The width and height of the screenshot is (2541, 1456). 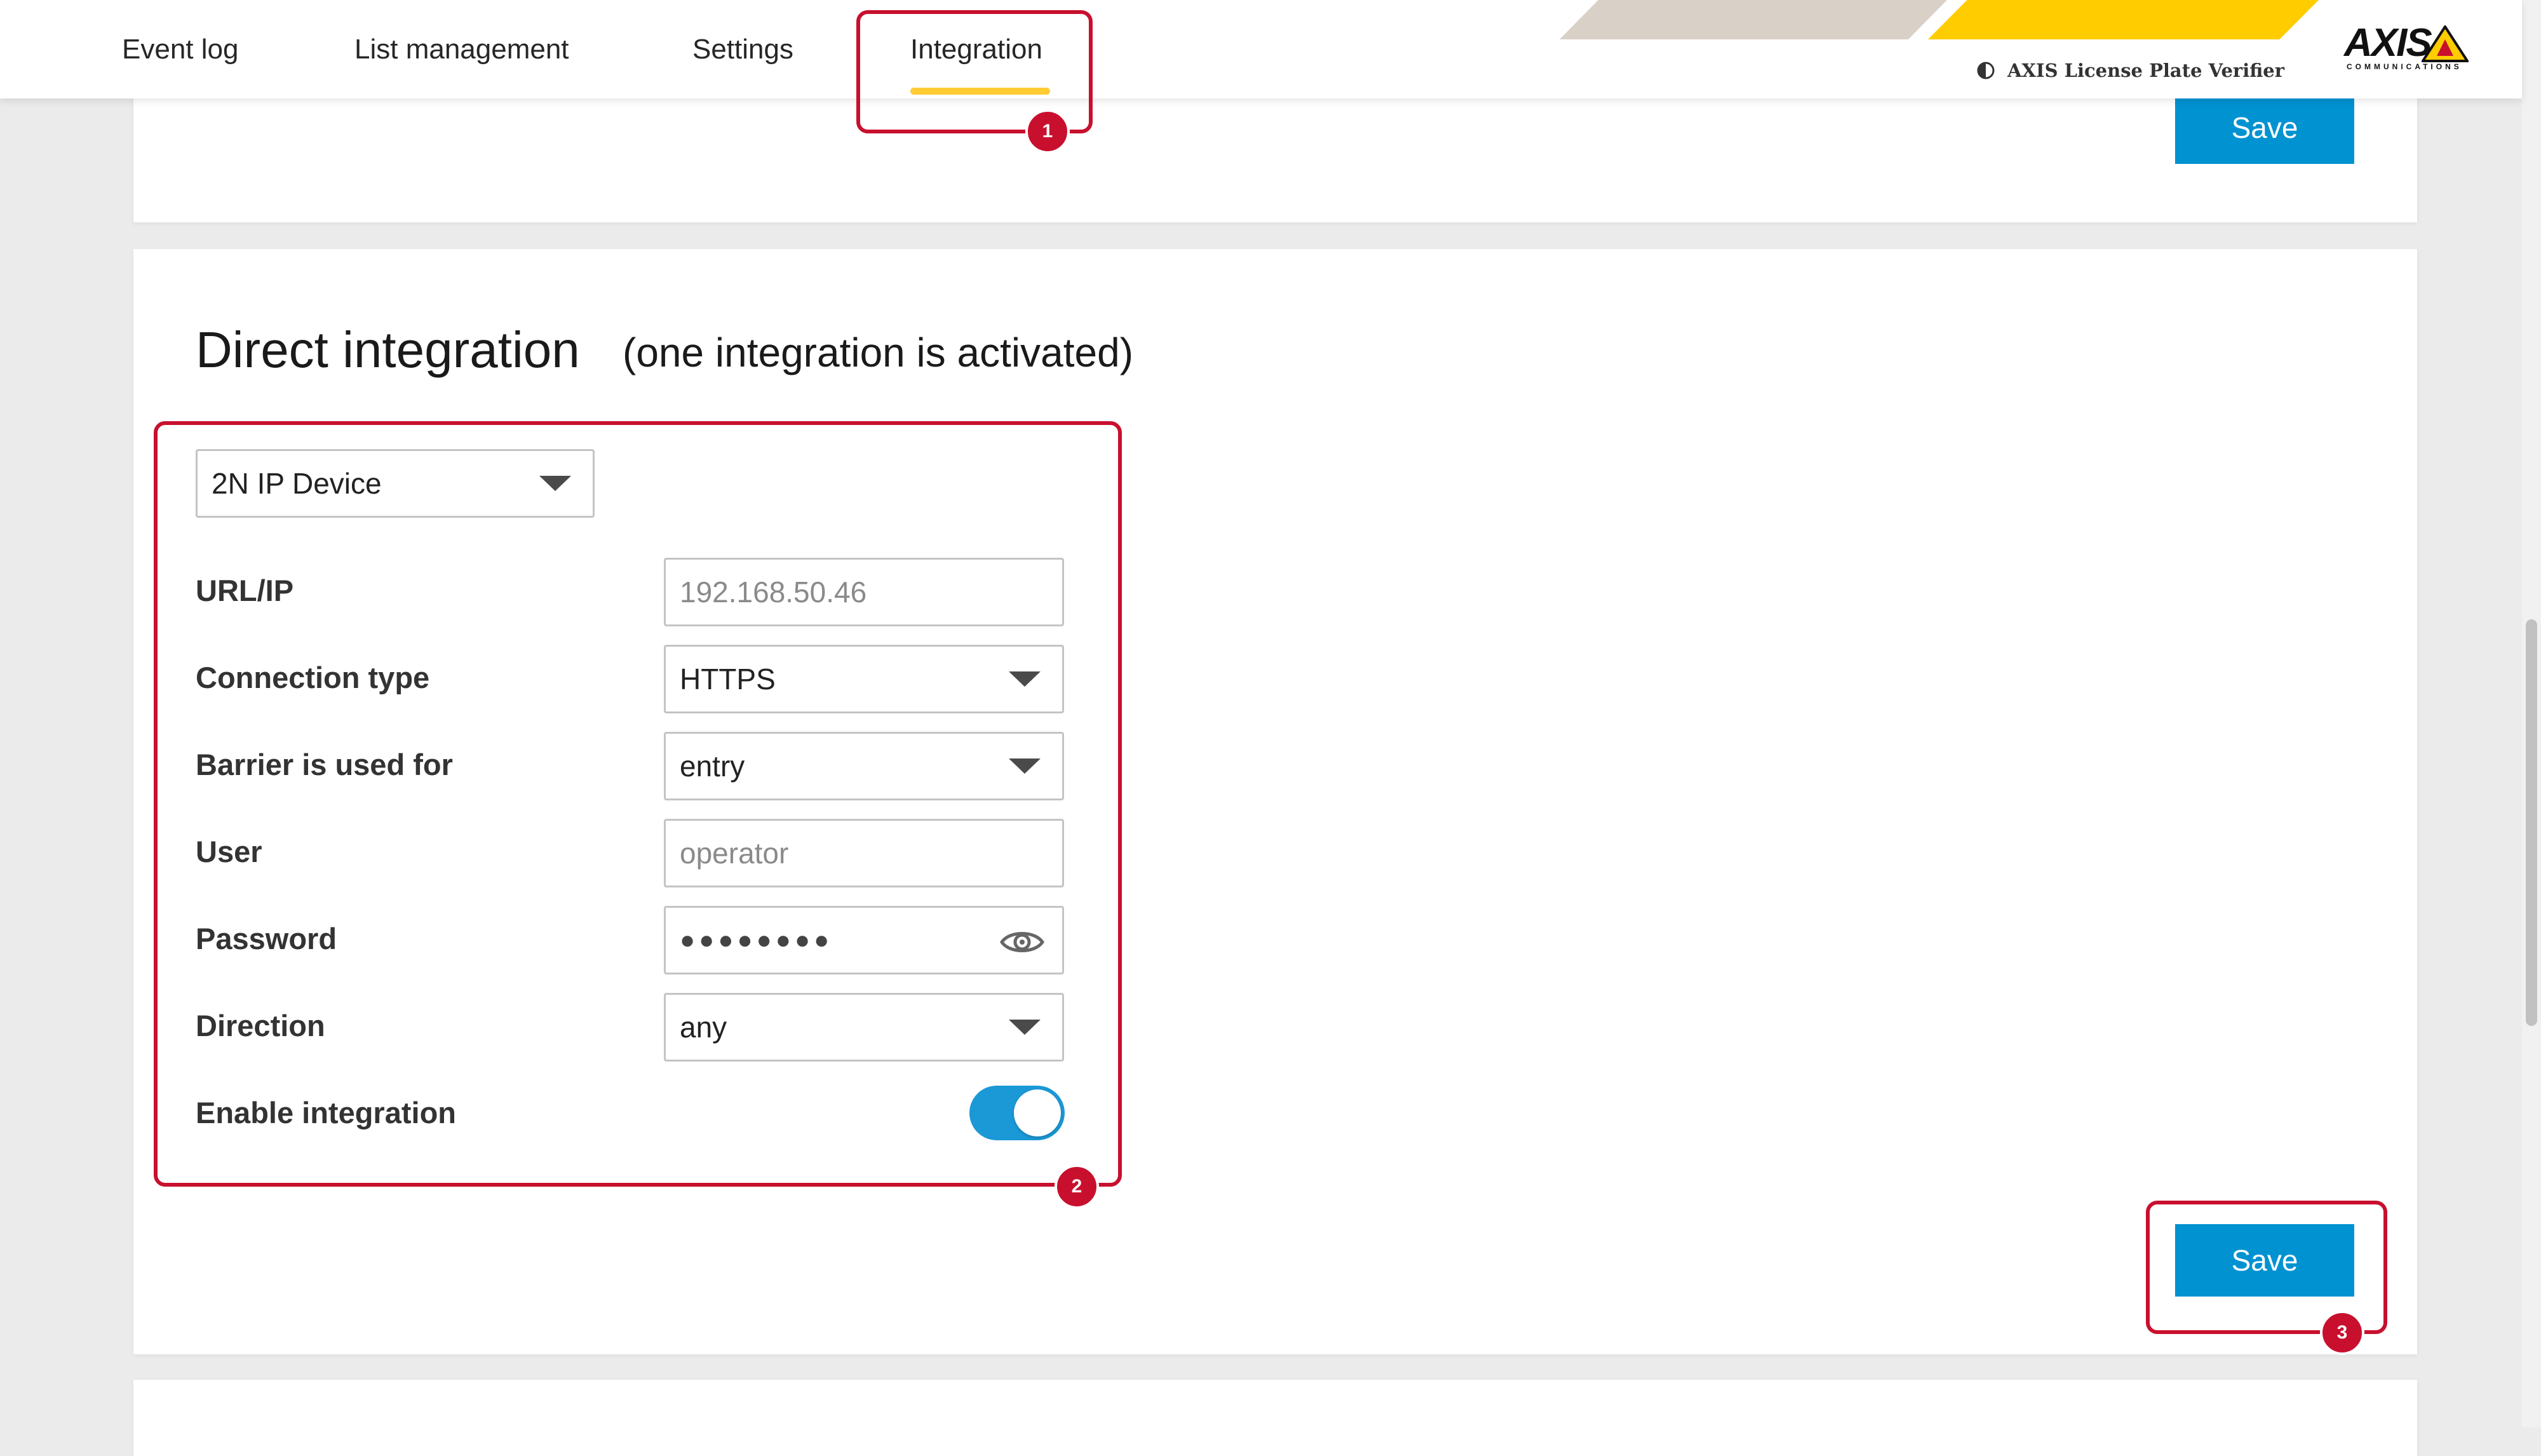 What do you see at coordinates (388, 349) in the screenshot?
I see `section-title: Direct integration` at bounding box center [388, 349].